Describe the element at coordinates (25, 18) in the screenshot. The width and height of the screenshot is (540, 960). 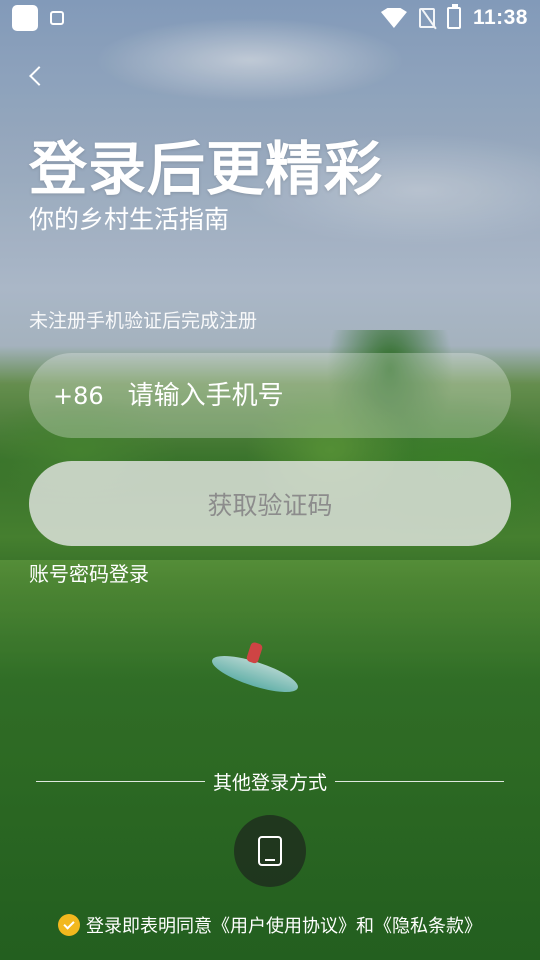
I see `app-square-icon` at that location.